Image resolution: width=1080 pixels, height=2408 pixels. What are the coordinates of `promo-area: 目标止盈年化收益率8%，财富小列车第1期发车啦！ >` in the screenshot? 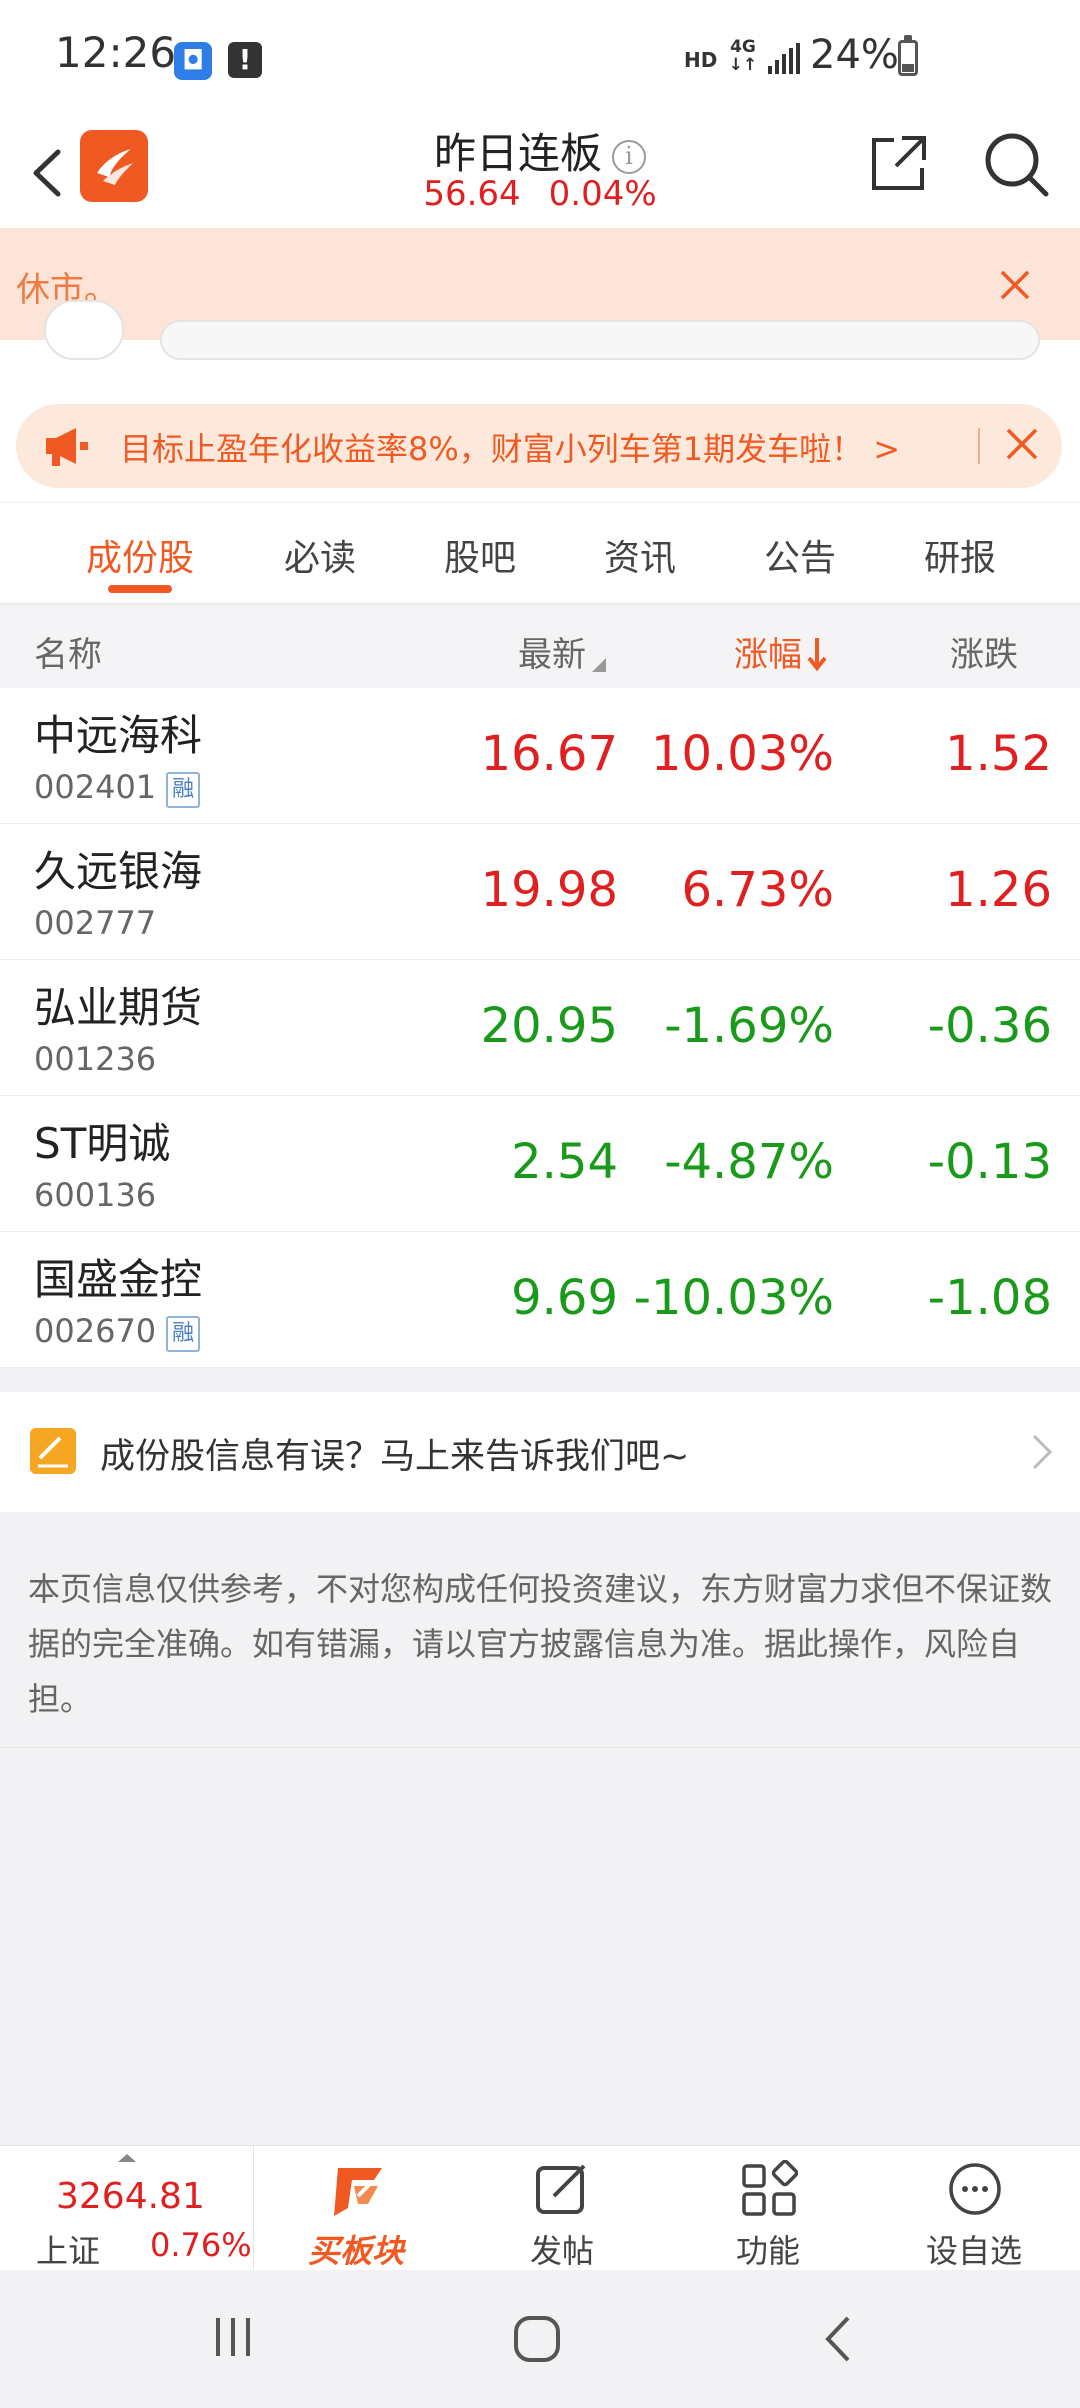 It's located at (540, 436).